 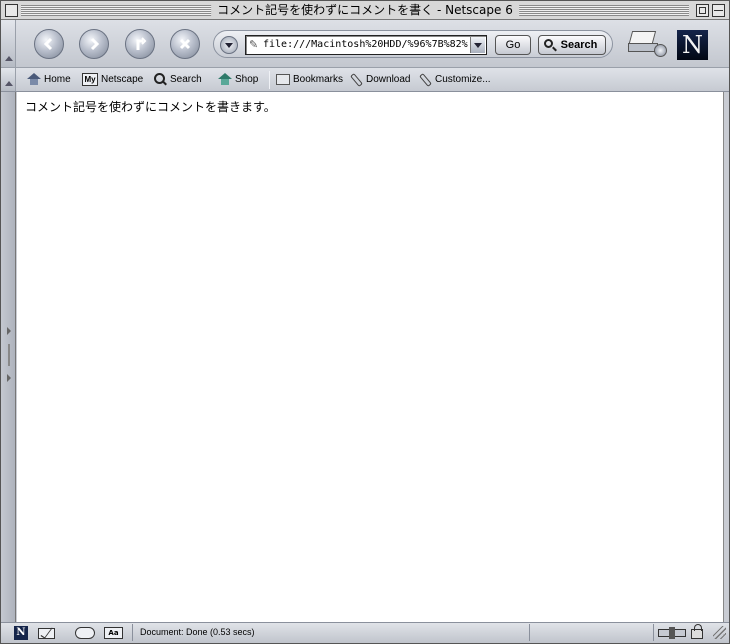 What do you see at coordinates (90, 79) in the screenshot?
I see `my-netscape-icon: My` at bounding box center [90, 79].